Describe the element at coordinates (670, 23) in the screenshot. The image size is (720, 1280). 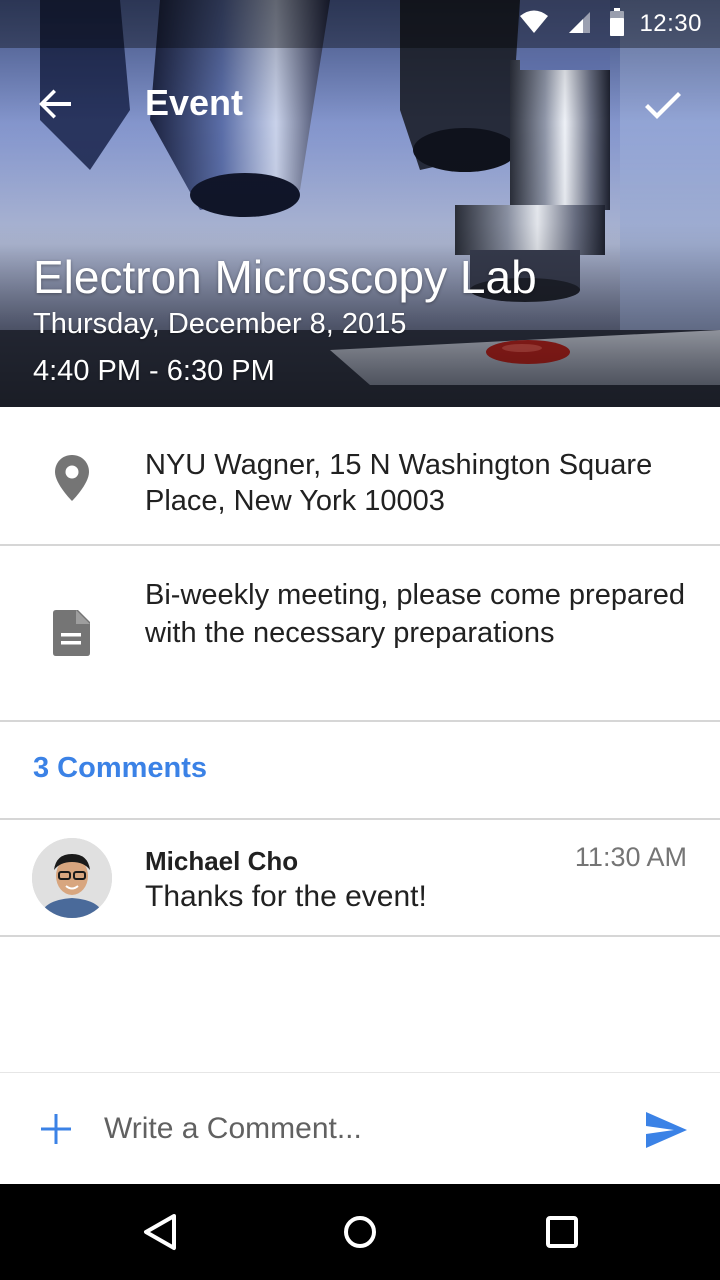
I see `status-time: 12:30` at that location.